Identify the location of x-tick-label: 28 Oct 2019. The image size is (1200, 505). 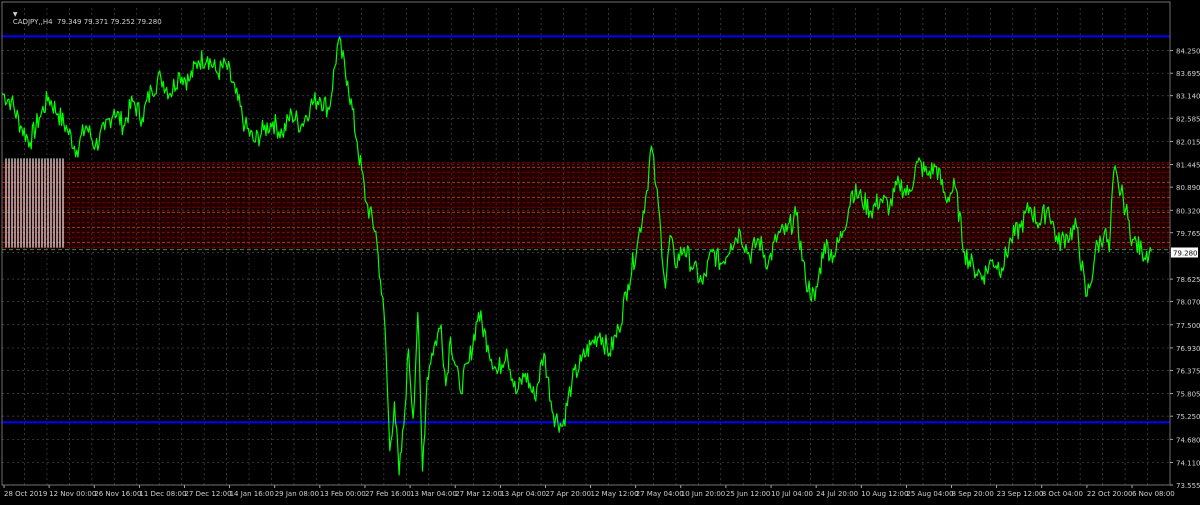
(25, 494).